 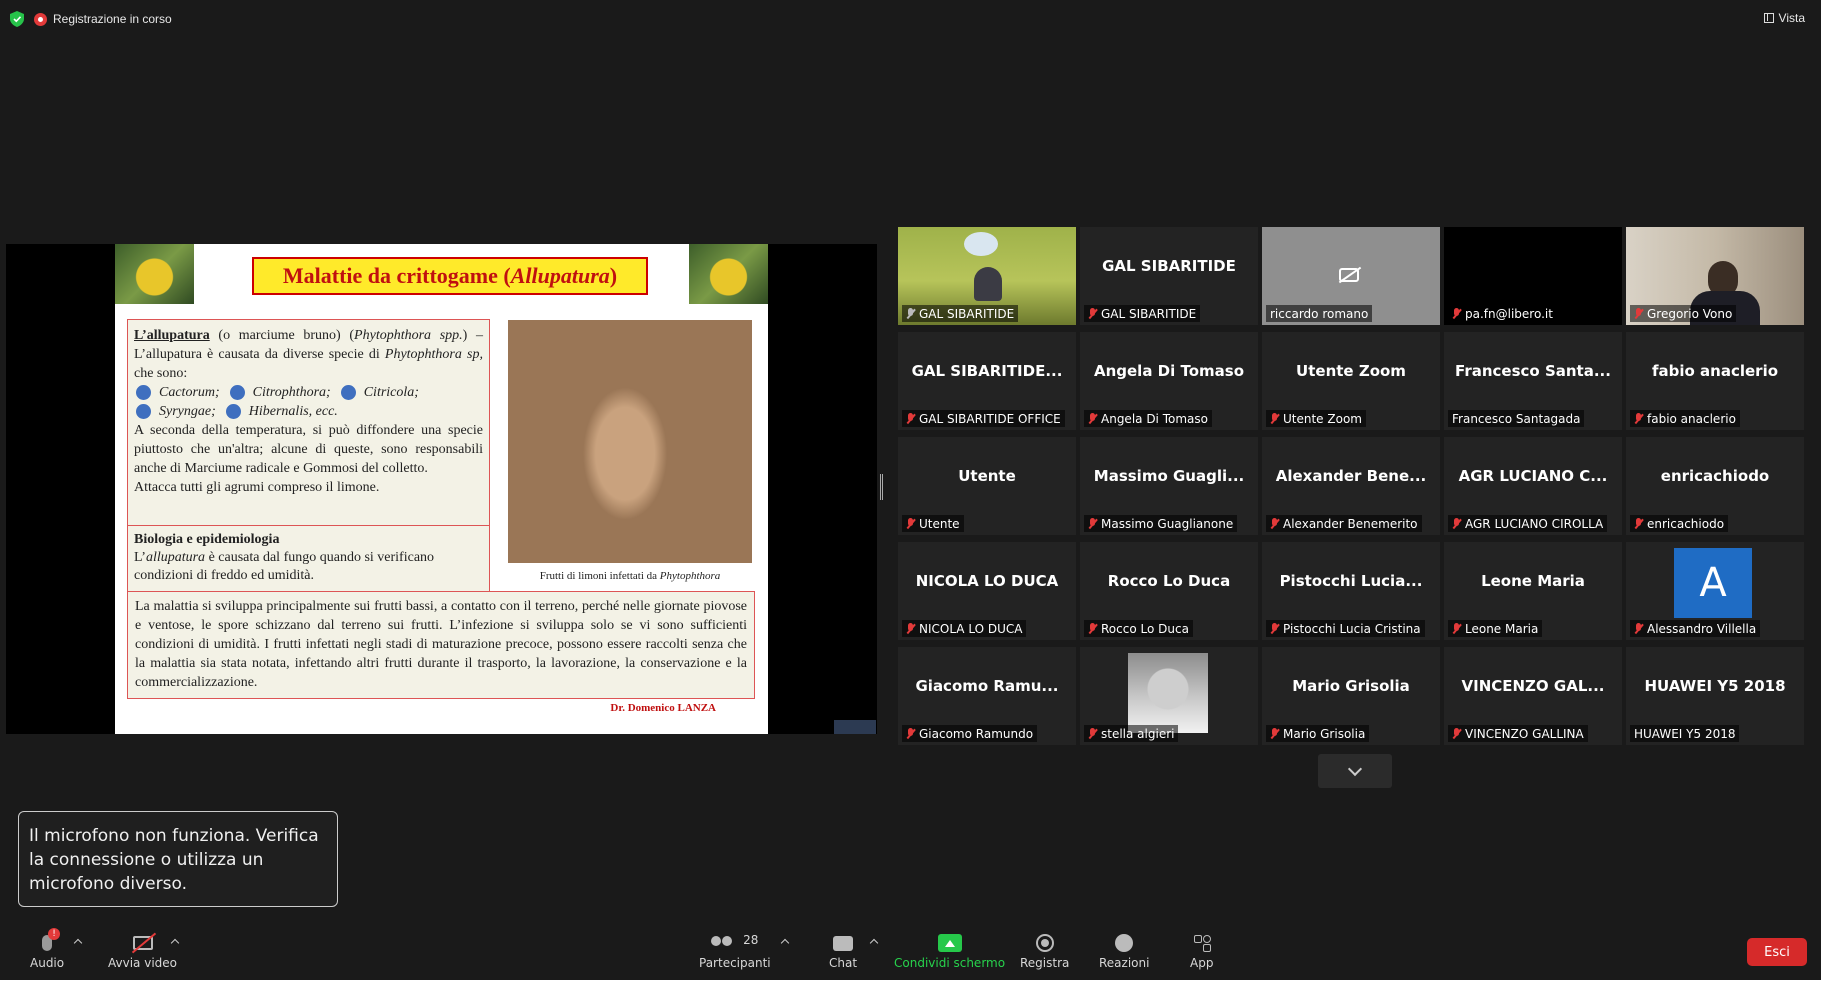 What do you see at coordinates (1533, 486) in the screenshot?
I see `participant-tile: AGR LUCIANO C... AGR LUCIANO CIROLLA` at bounding box center [1533, 486].